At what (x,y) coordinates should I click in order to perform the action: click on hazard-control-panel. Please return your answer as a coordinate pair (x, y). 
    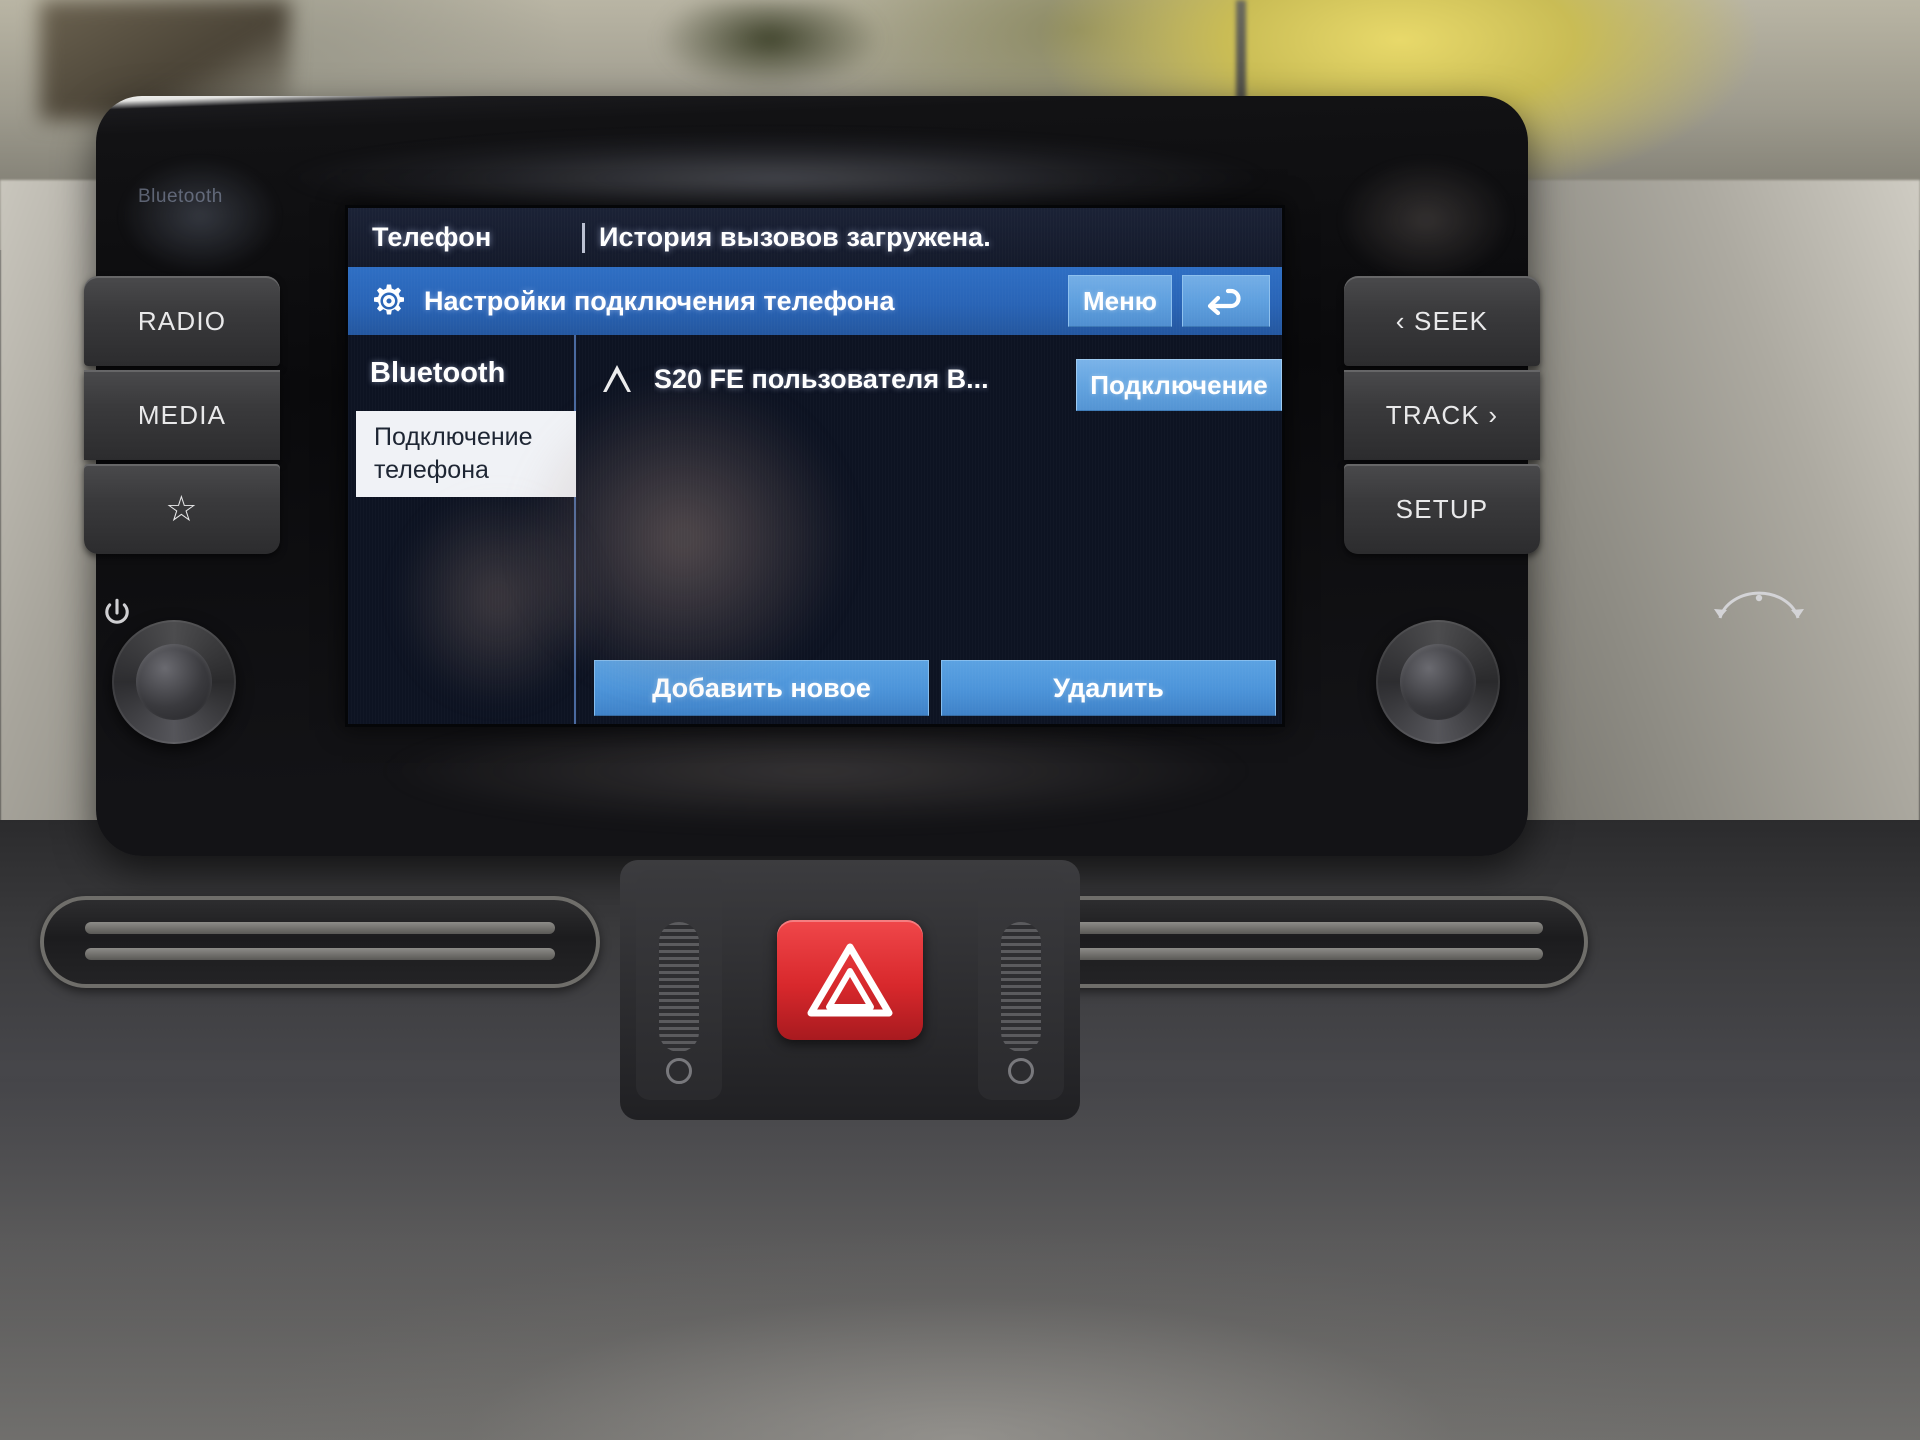
    Looking at the image, I should click on (850, 990).